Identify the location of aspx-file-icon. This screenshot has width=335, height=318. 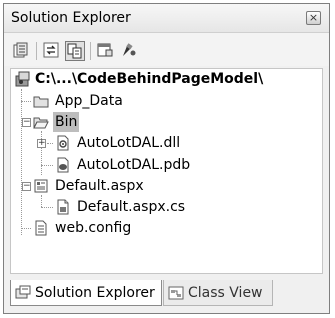
(41, 186).